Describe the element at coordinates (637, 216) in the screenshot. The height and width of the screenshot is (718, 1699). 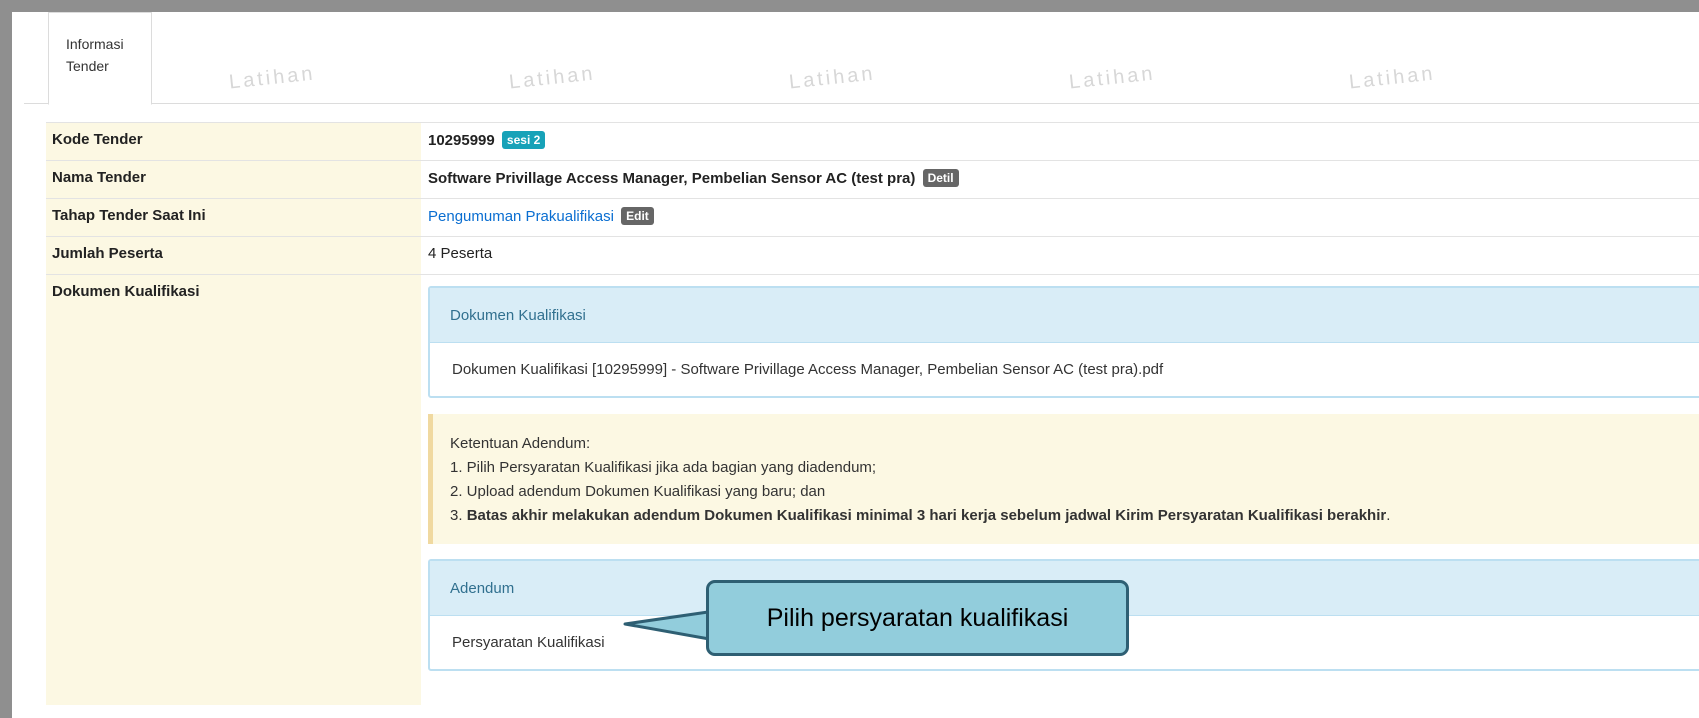
I see `edit-button: Edit` at that location.